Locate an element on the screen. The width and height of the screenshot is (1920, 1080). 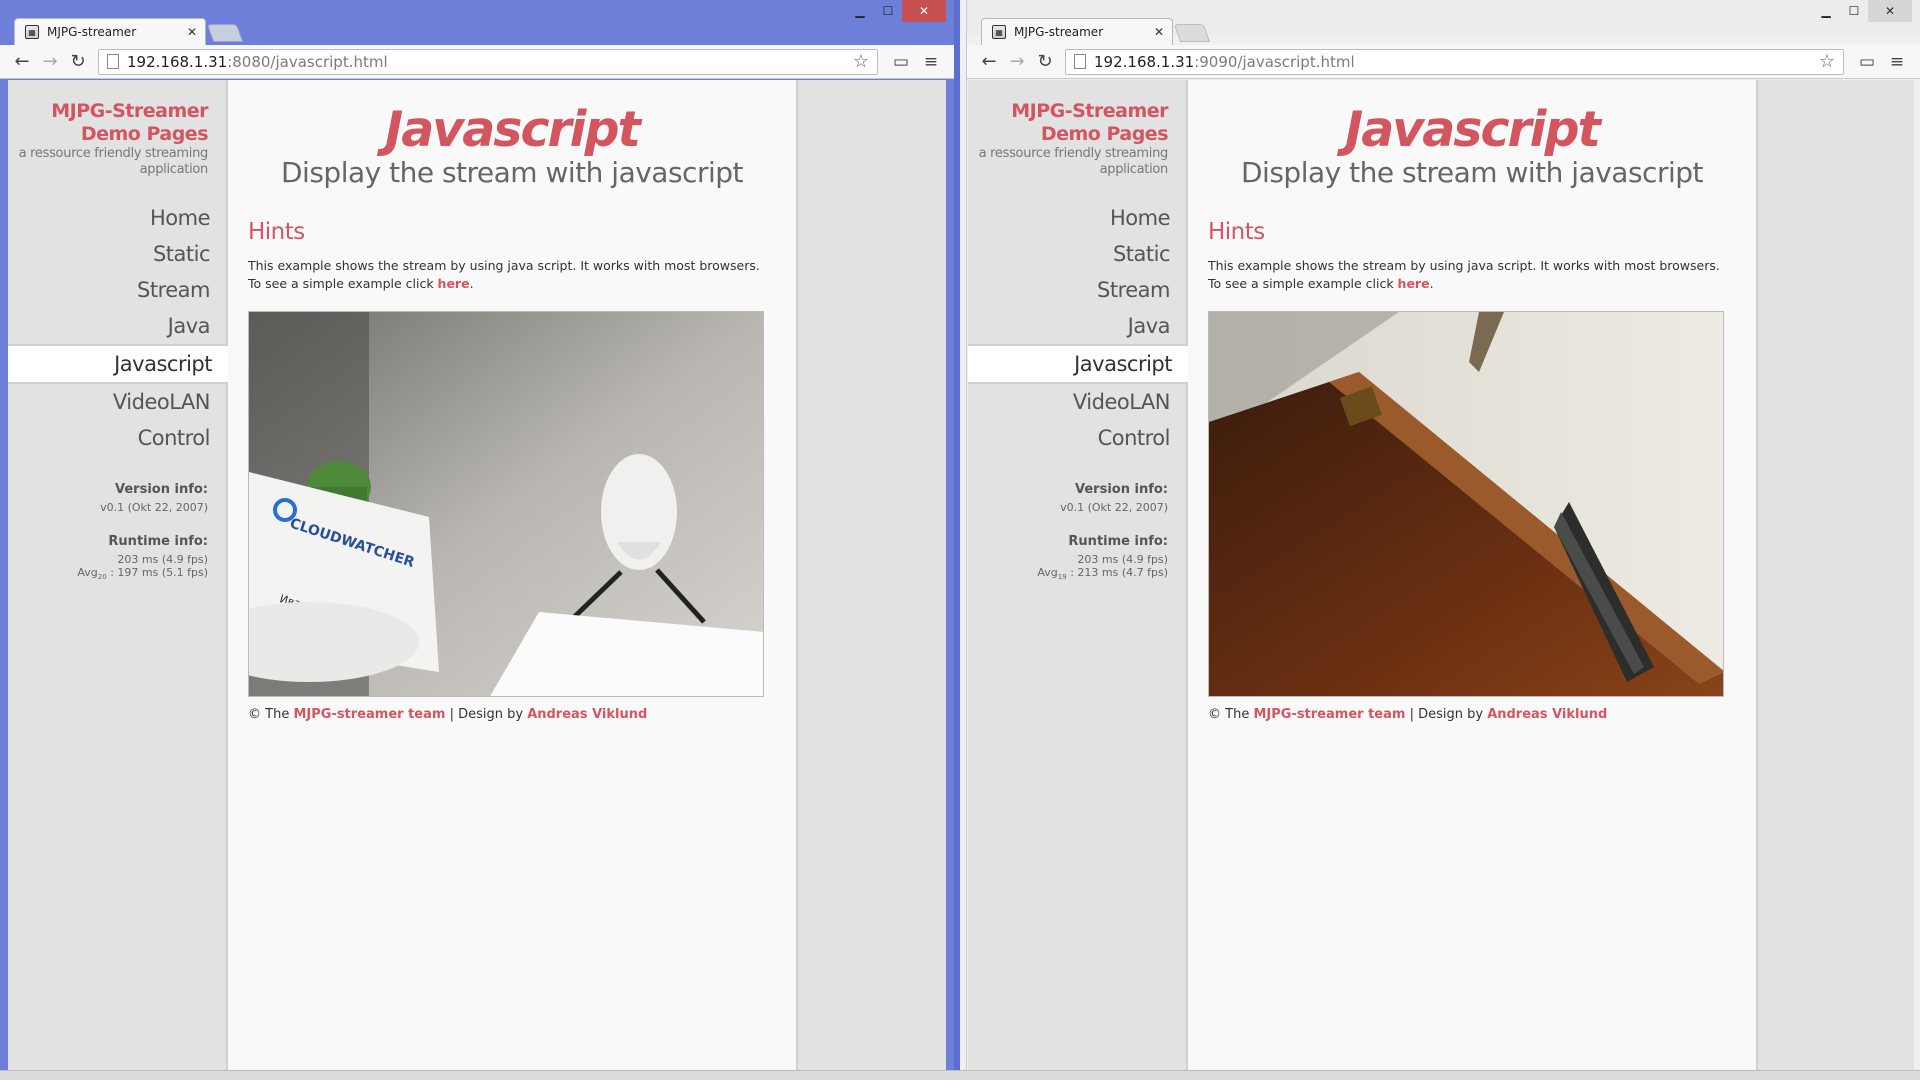
title-bar: ▦ MJPG-streamer ✕ ▁ ☐ ✕ is located at coordinates (477, 22).